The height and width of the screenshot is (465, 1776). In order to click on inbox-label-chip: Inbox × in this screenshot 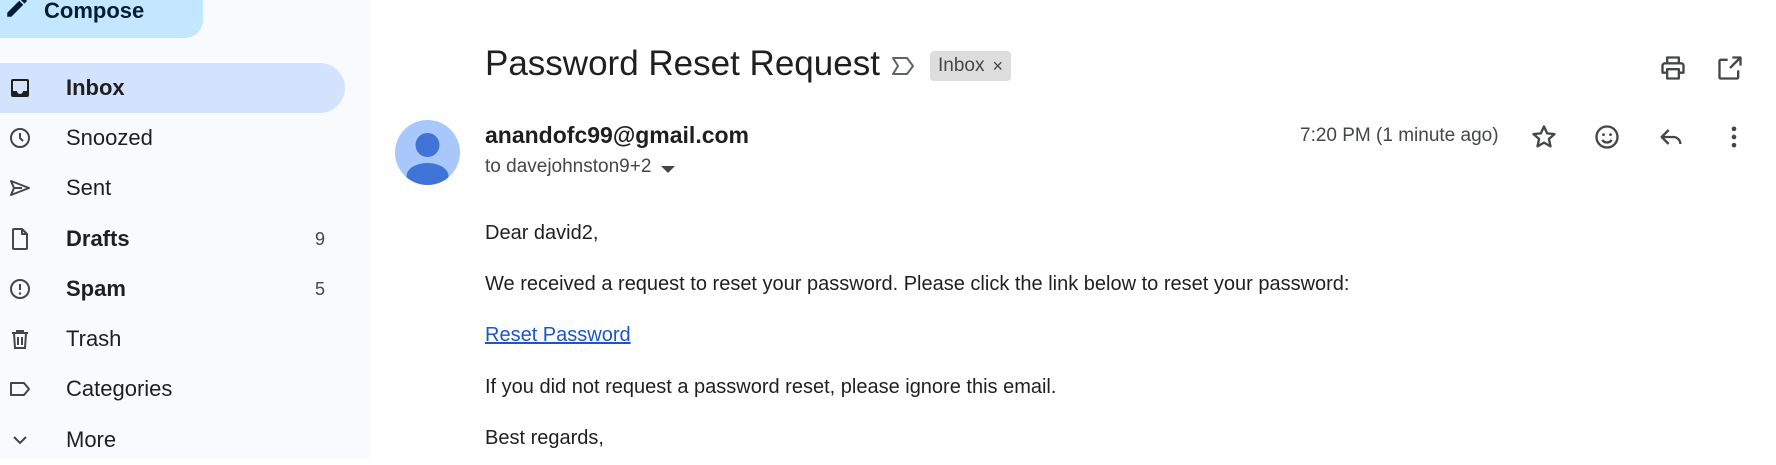, I will do `click(970, 66)`.